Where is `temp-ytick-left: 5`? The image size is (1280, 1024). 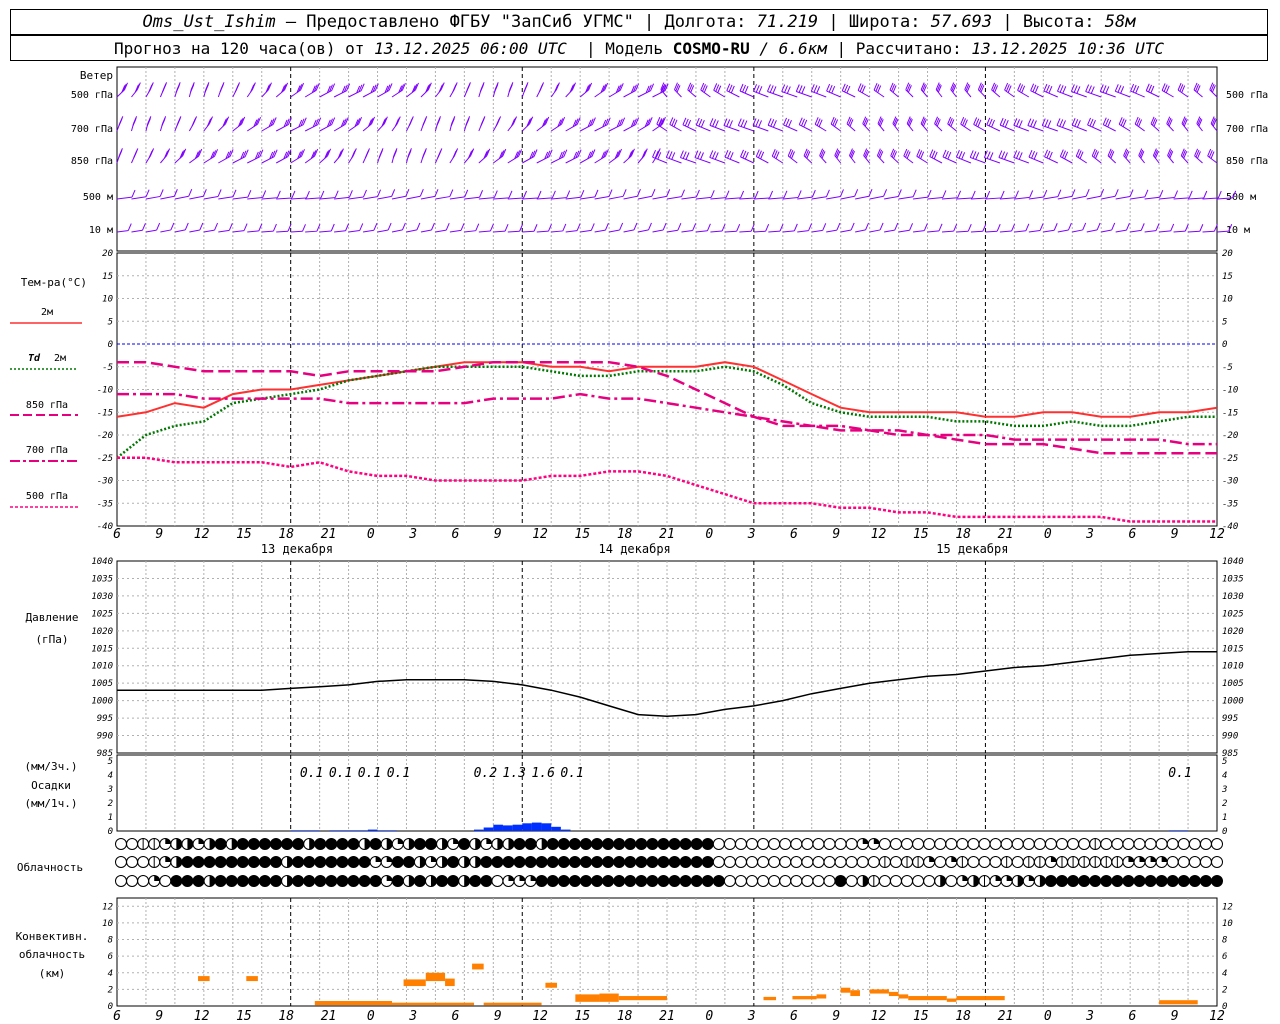
temp-ytick-left: 5 is located at coordinates (110, 322).